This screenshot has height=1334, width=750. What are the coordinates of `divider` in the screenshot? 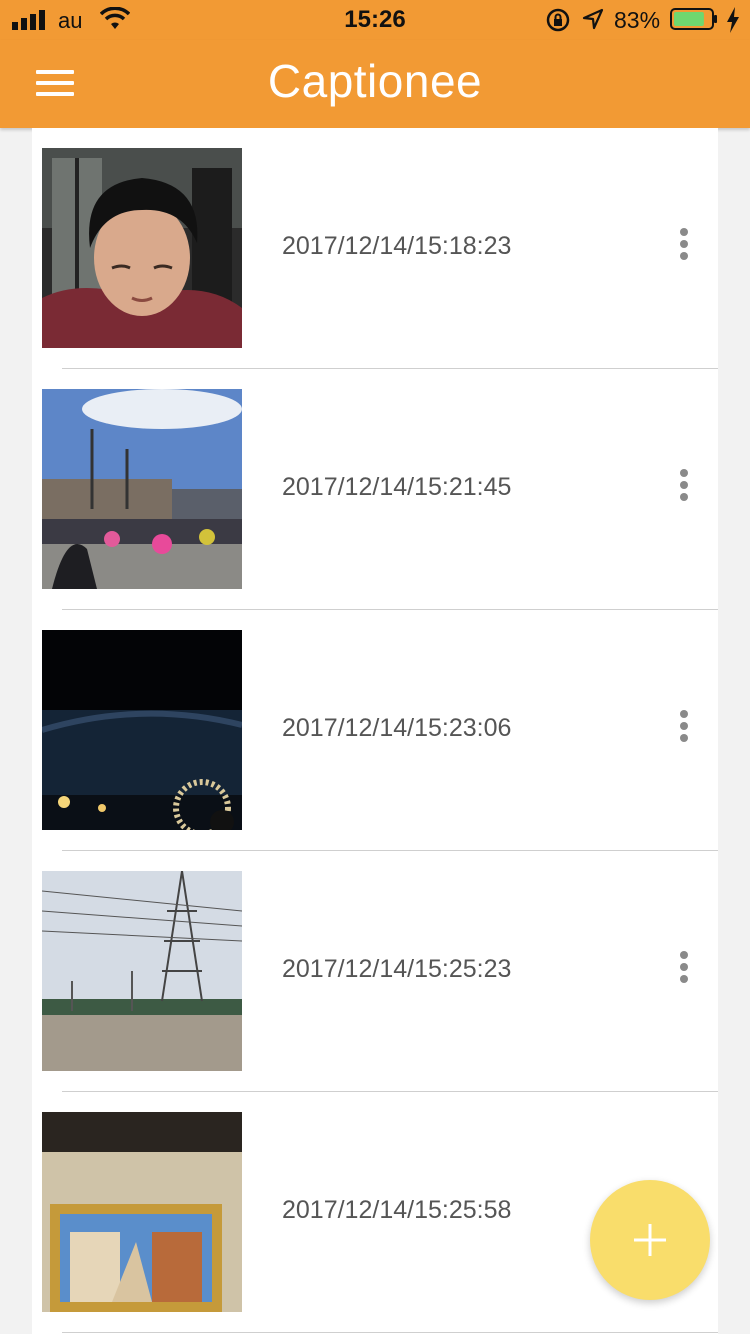 It's located at (390, 1332).